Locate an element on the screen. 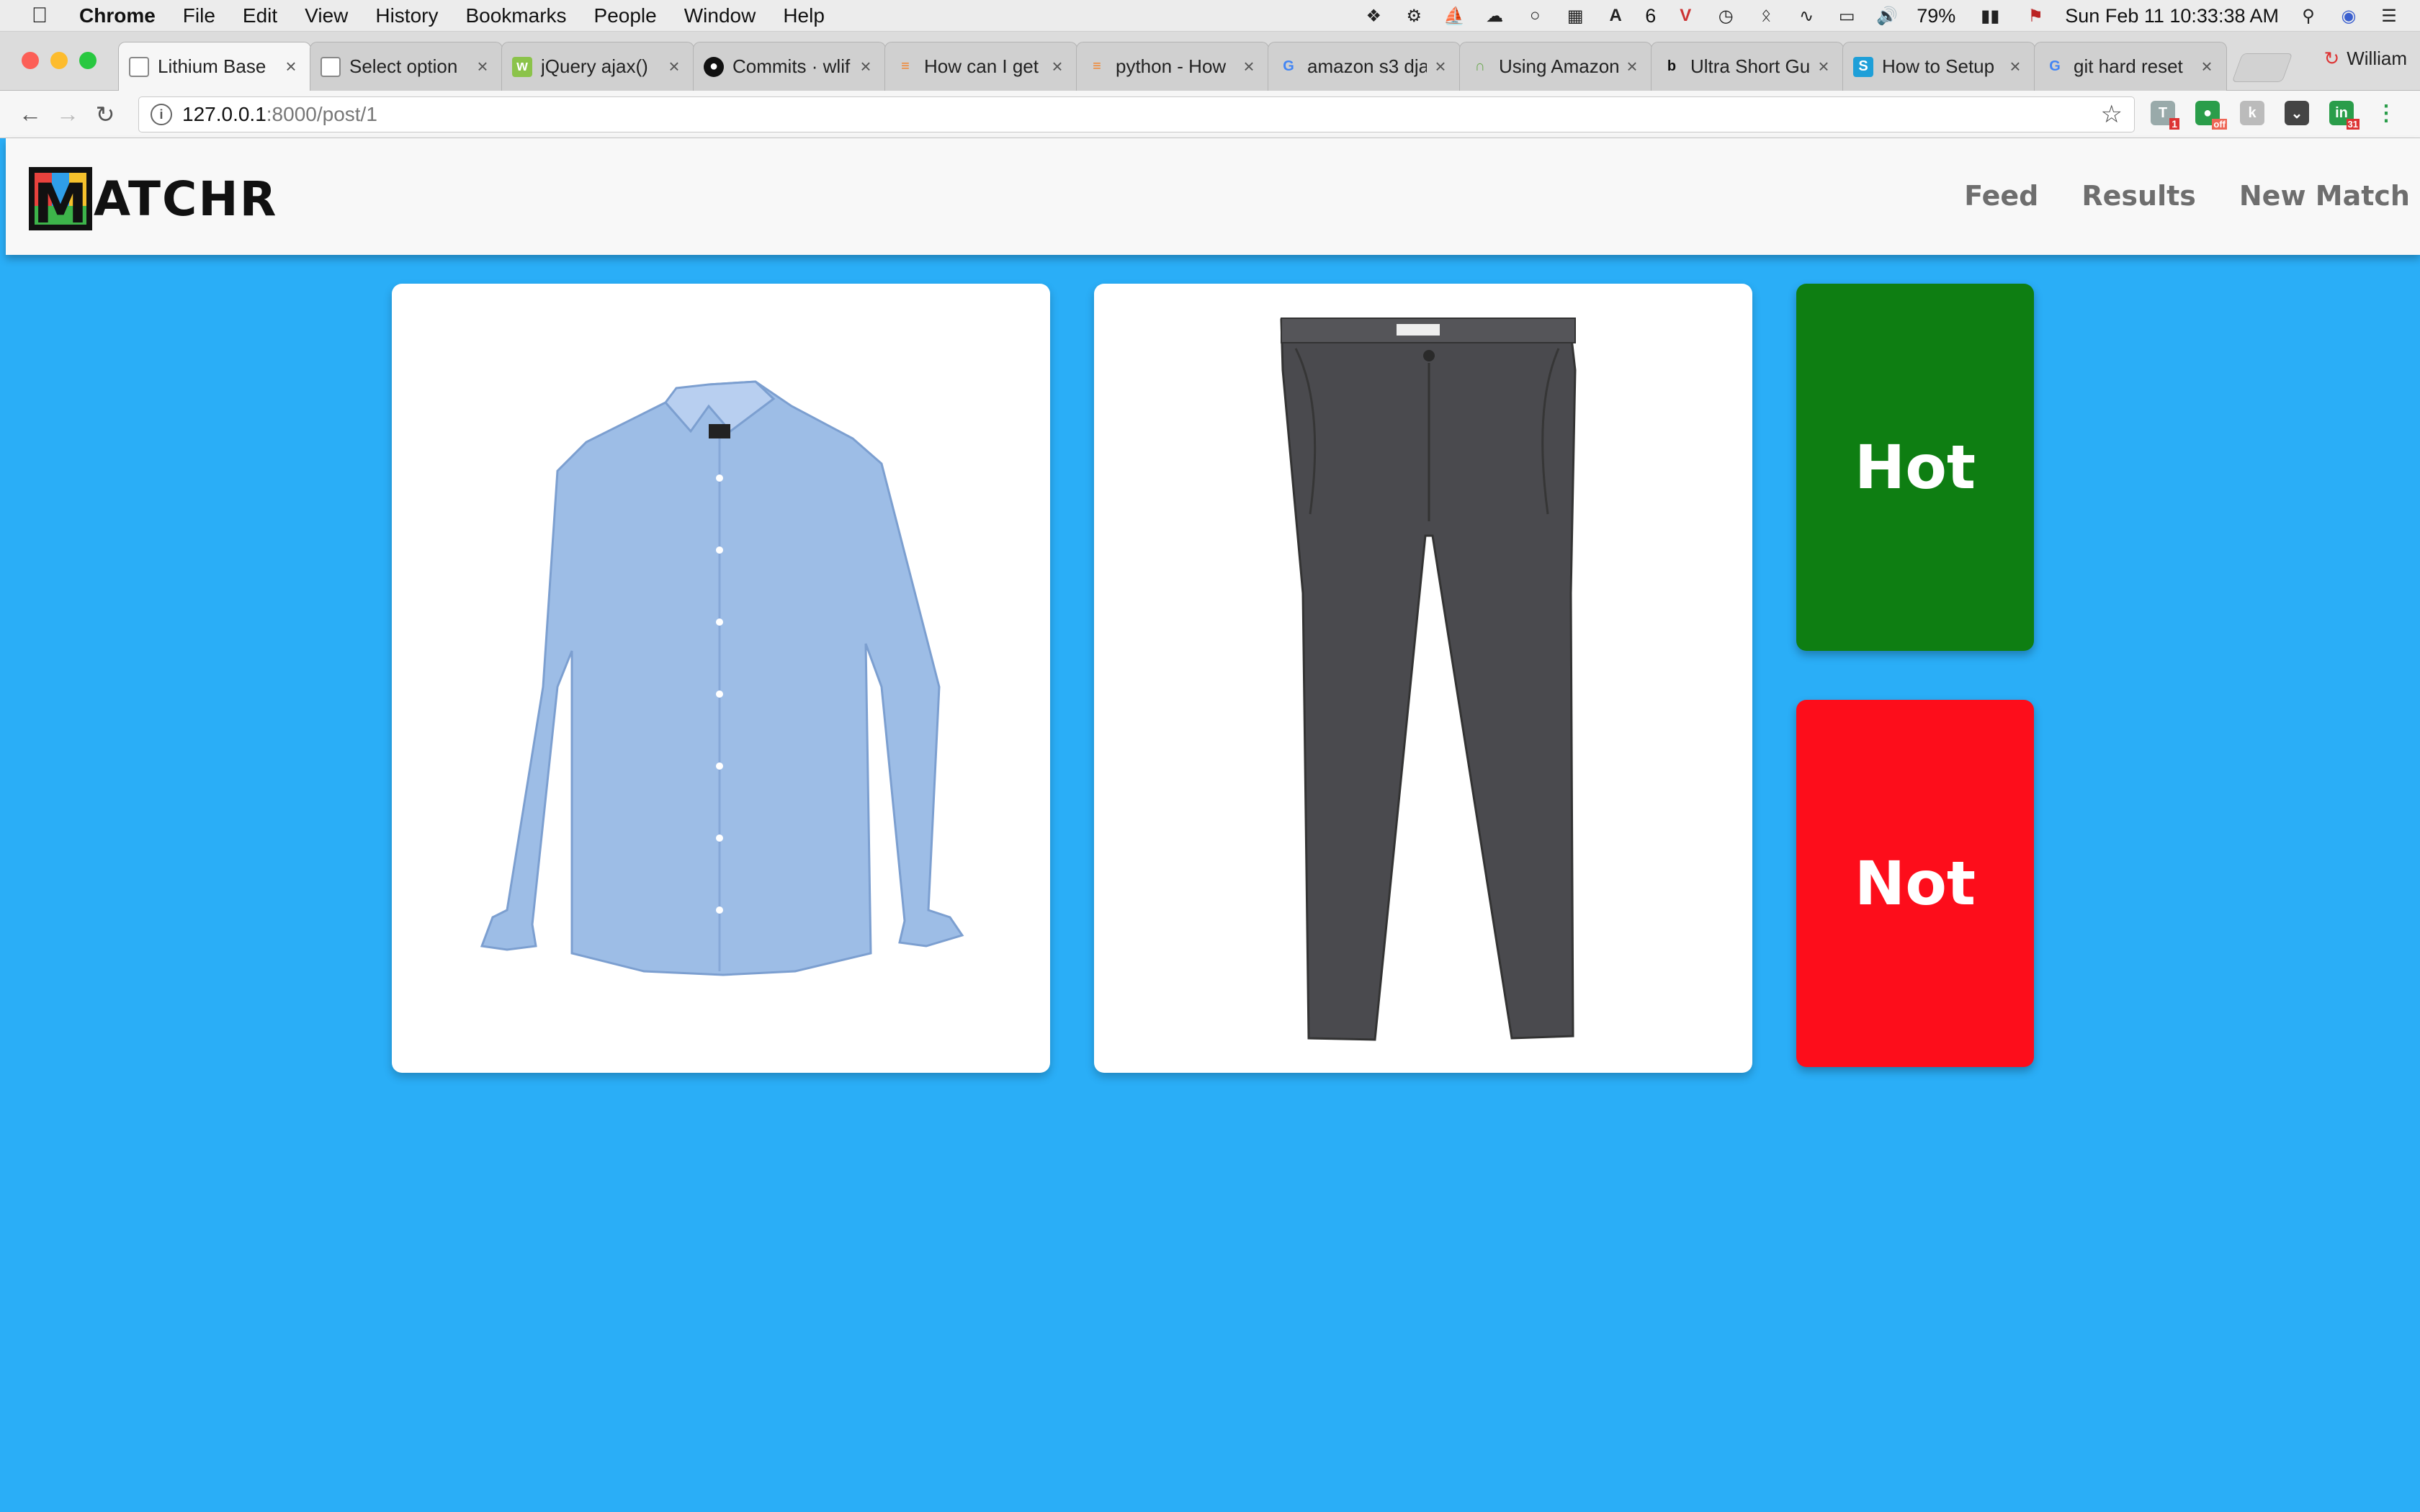 The image size is (2420, 1512). dropbox-icon: ❖ is located at coordinates (1373, 16).